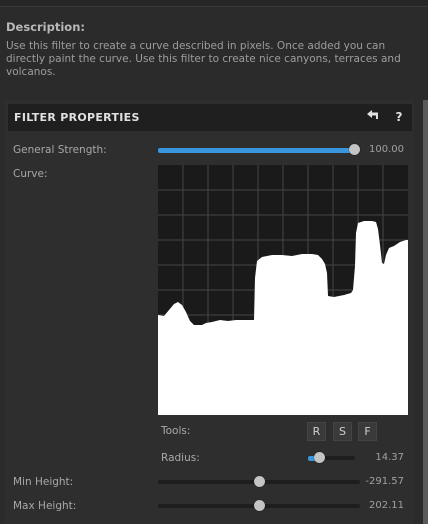 The height and width of the screenshot is (524, 428). I want to click on max-height-value: 202.11, so click(385, 505).